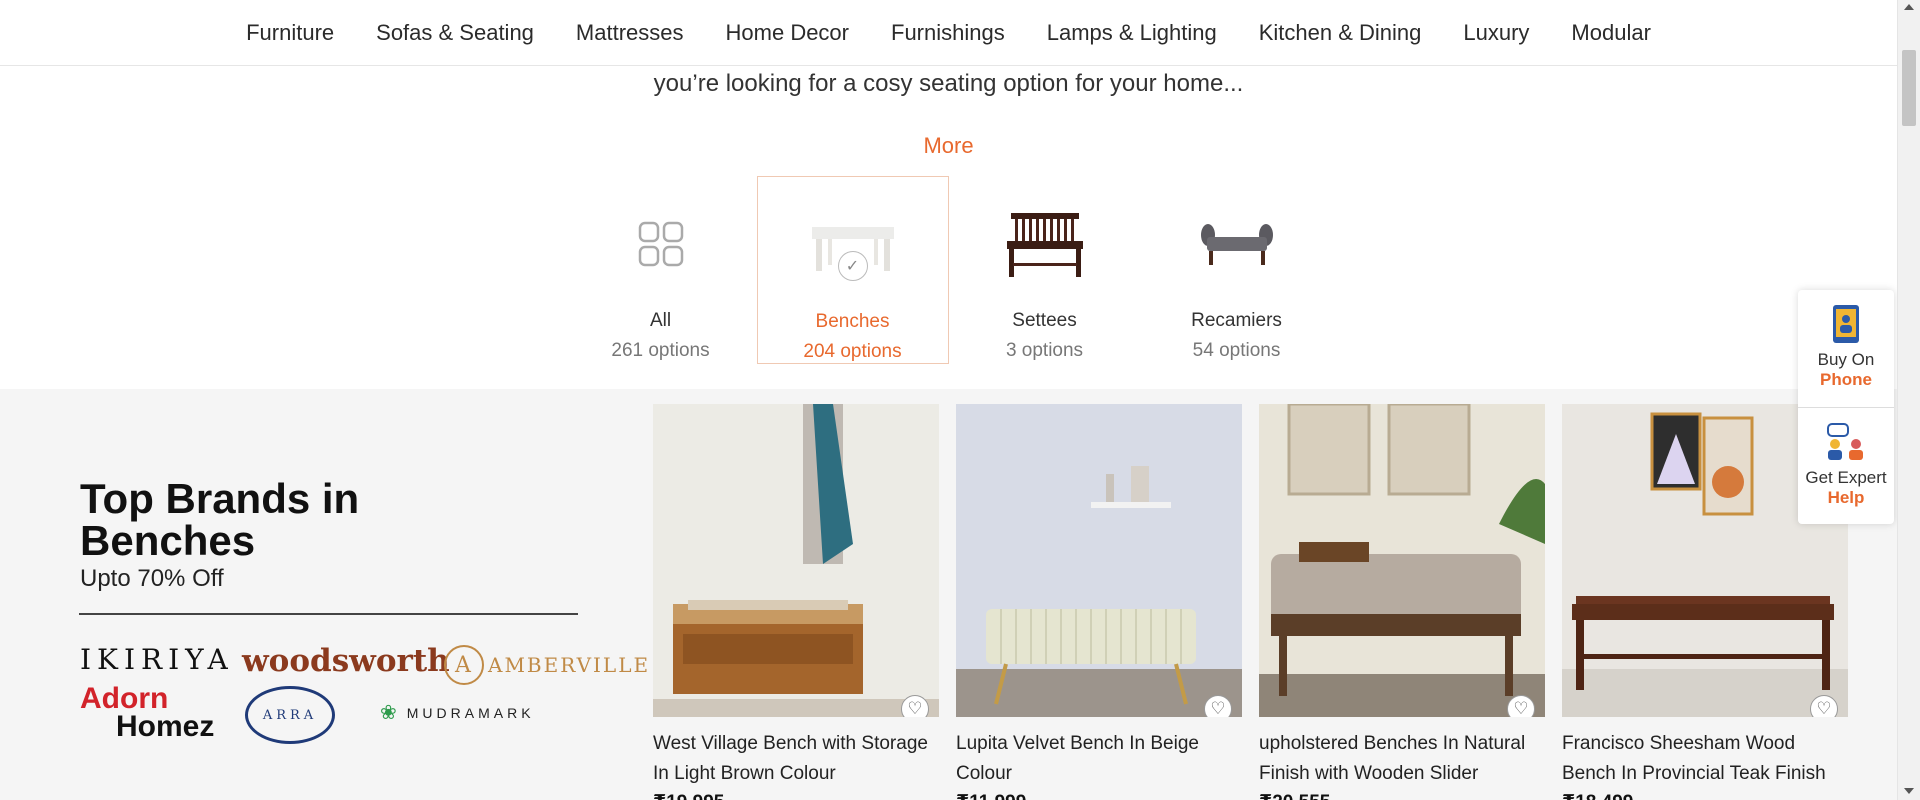 This screenshot has width=1920, height=800. Describe the element at coordinates (852, 266) in the screenshot. I see `selected-check-icon: ✓` at that location.